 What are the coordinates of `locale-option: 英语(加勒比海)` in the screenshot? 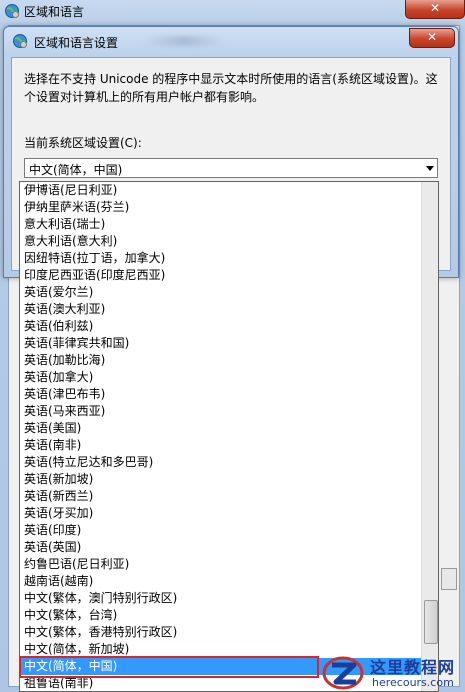 It's located at (221, 360).